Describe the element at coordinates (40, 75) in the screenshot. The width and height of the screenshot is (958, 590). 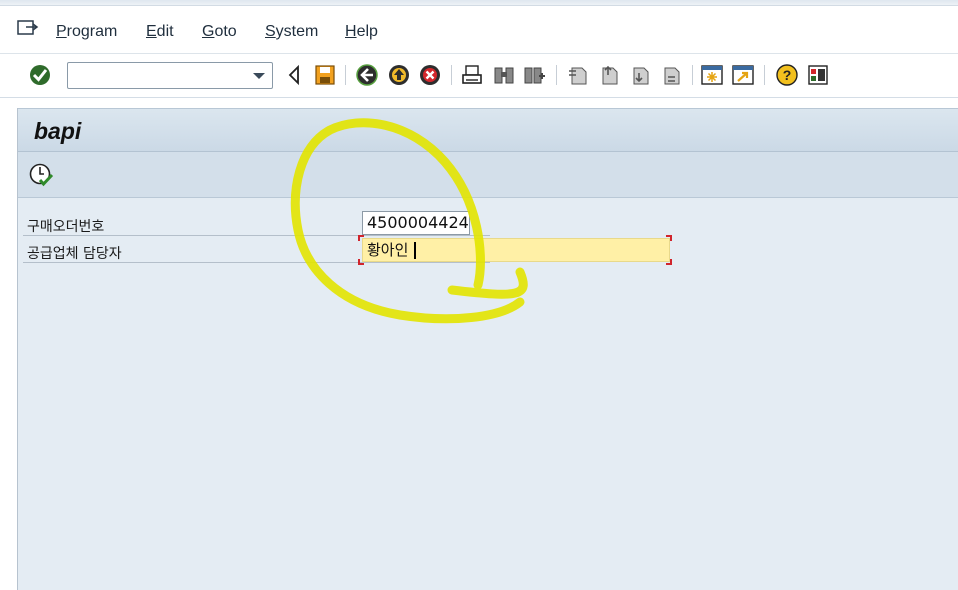
I see `enter-icon` at that location.